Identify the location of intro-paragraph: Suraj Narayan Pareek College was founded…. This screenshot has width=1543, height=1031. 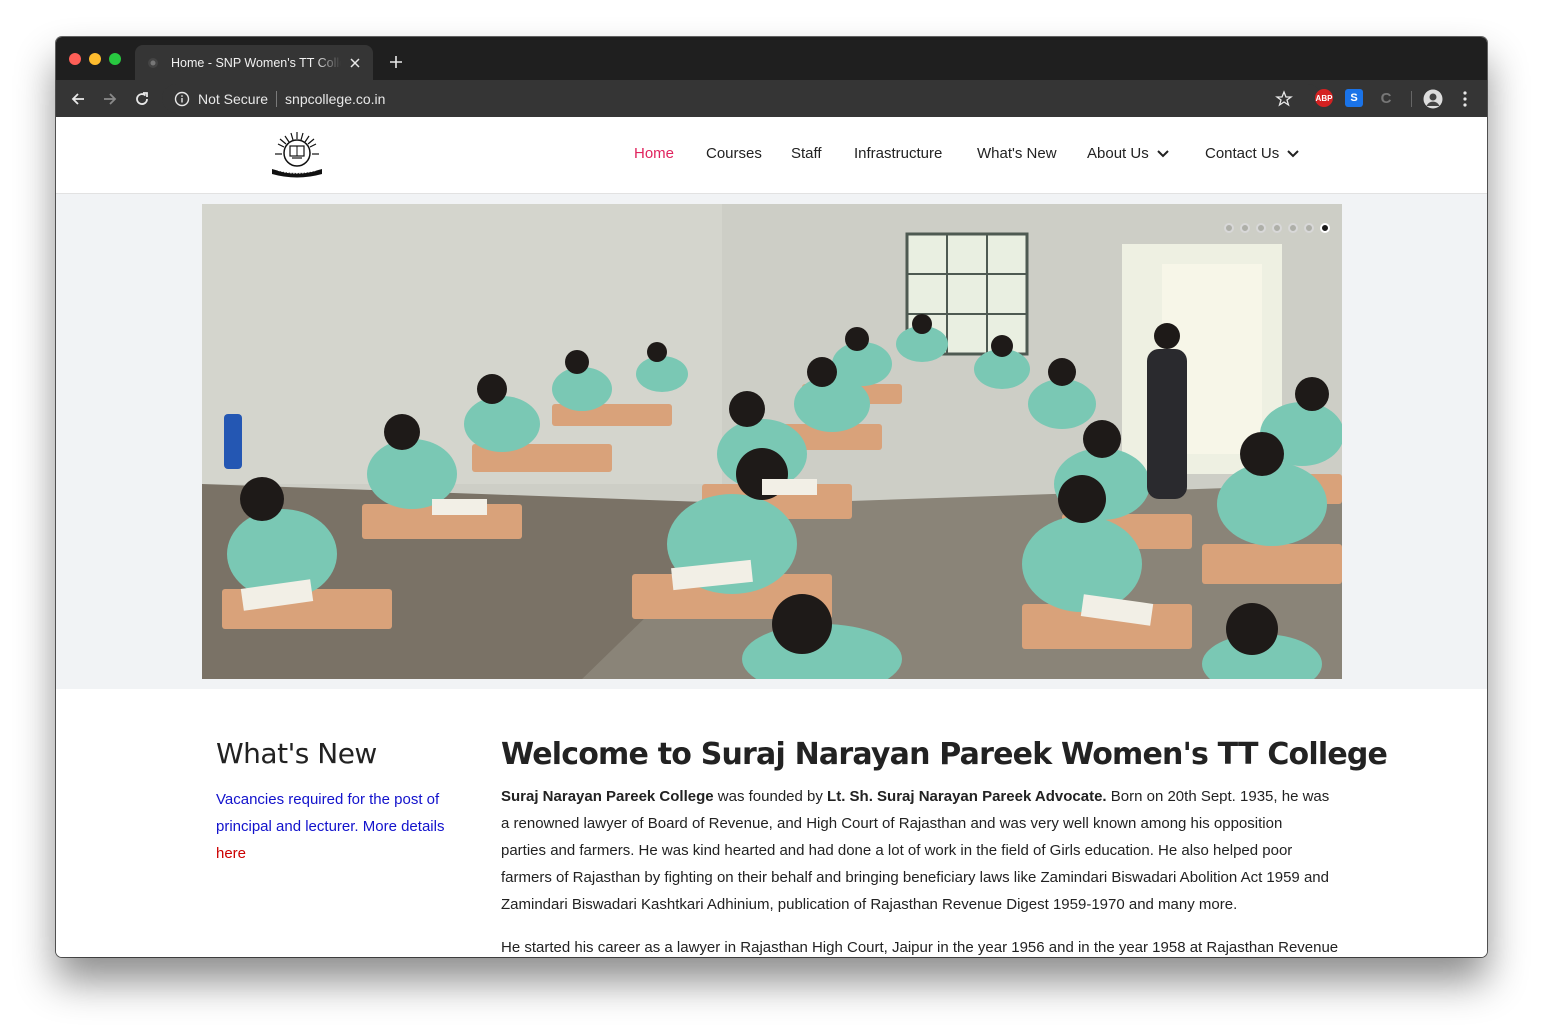
(915, 850).